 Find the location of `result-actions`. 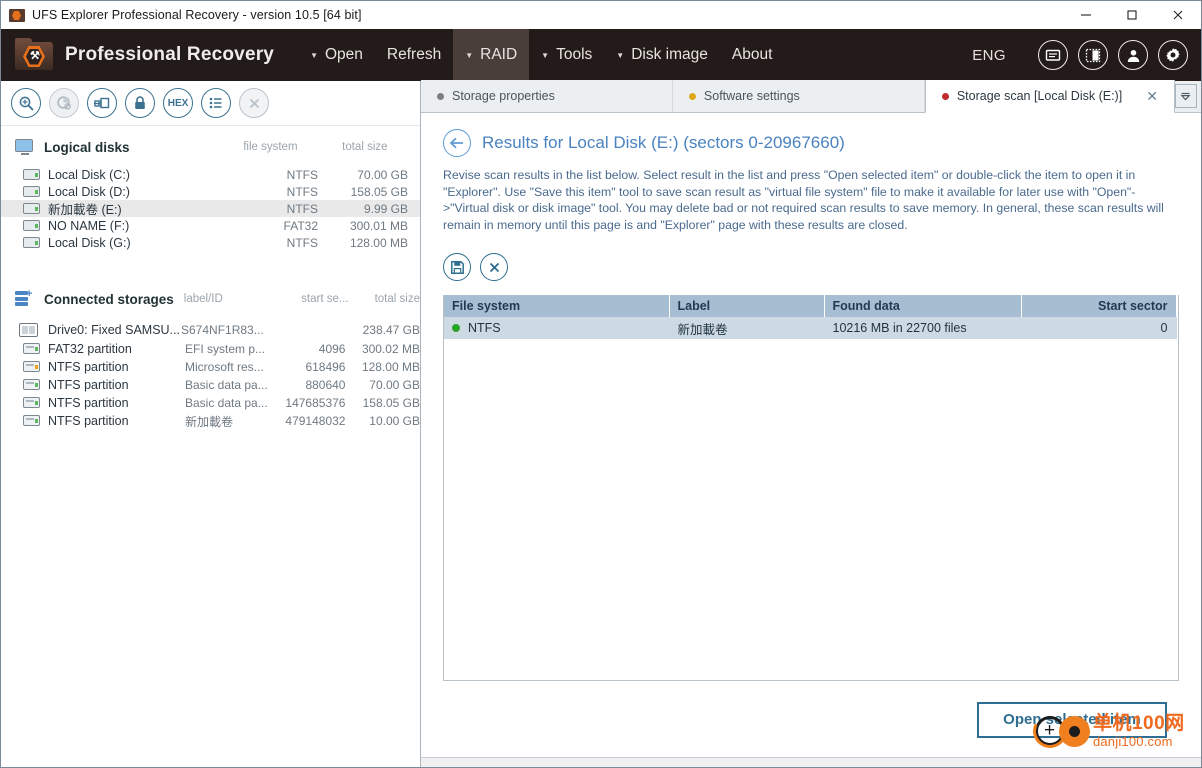

result-actions is located at coordinates (811, 267).